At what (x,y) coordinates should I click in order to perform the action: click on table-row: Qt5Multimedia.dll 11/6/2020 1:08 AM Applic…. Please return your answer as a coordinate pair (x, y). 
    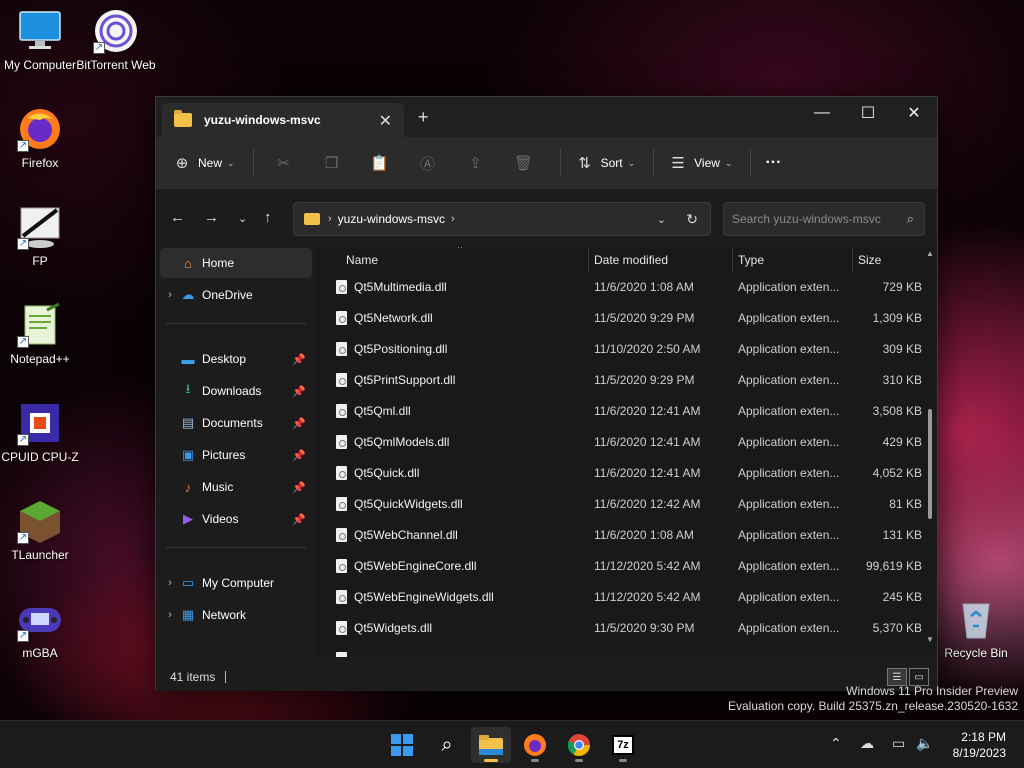
    Looking at the image, I should click on (626, 286).